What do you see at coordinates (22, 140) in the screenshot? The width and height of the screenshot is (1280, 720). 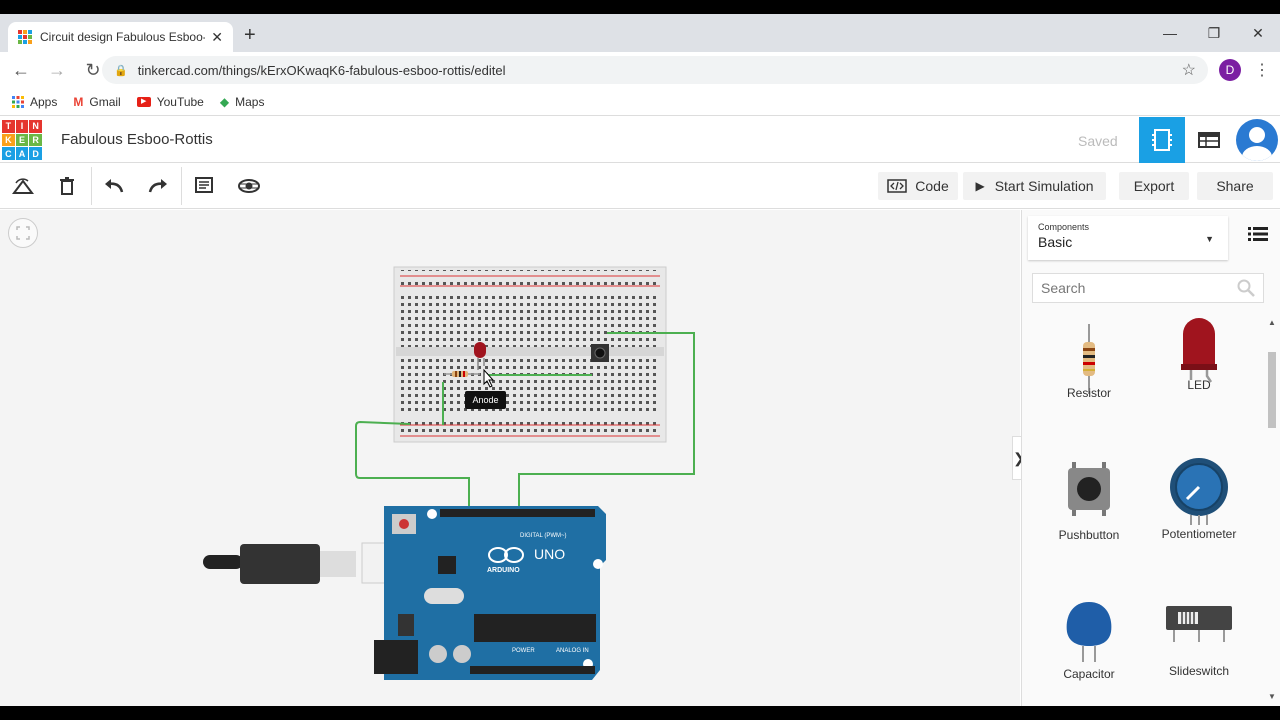 I see `tinkercad-logo: T I N K E R C A D` at bounding box center [22, 140].